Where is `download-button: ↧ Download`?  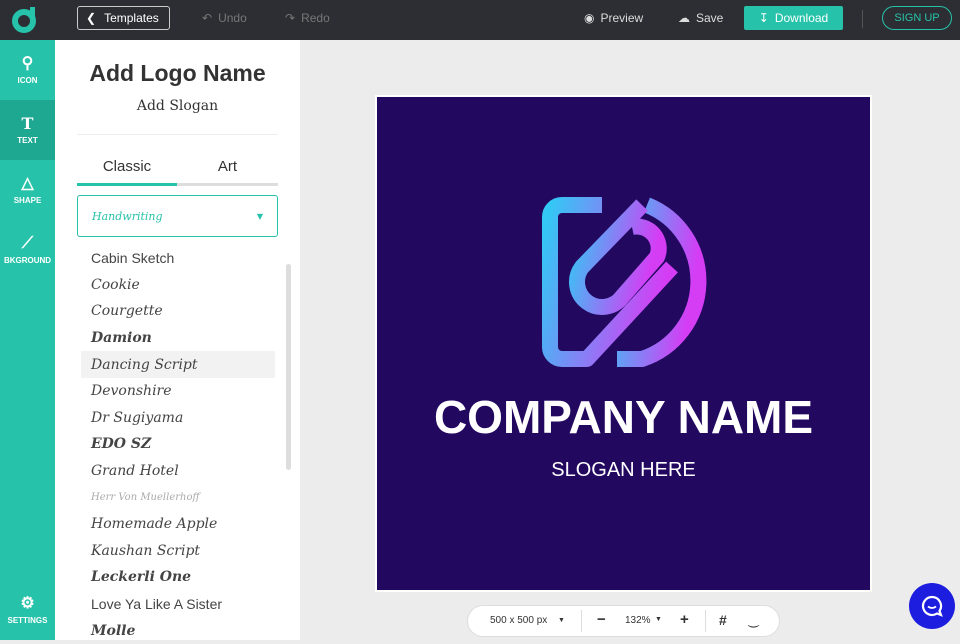
download-button: ↧ Download is located at coordinates (793, 18).